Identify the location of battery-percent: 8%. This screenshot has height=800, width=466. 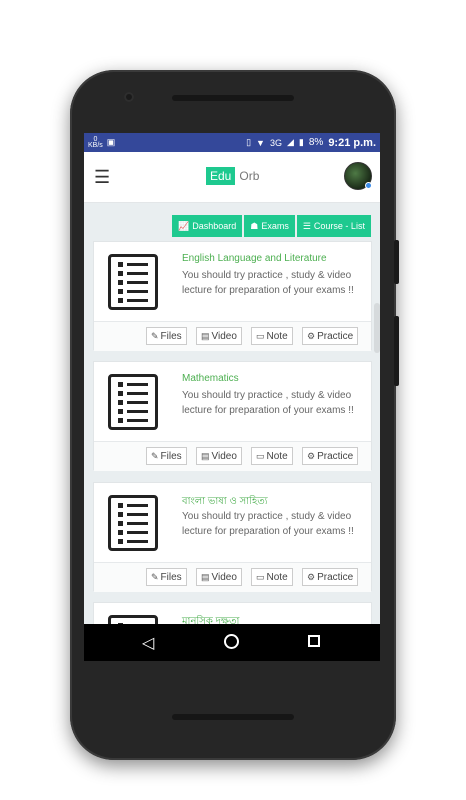
(316, 142).